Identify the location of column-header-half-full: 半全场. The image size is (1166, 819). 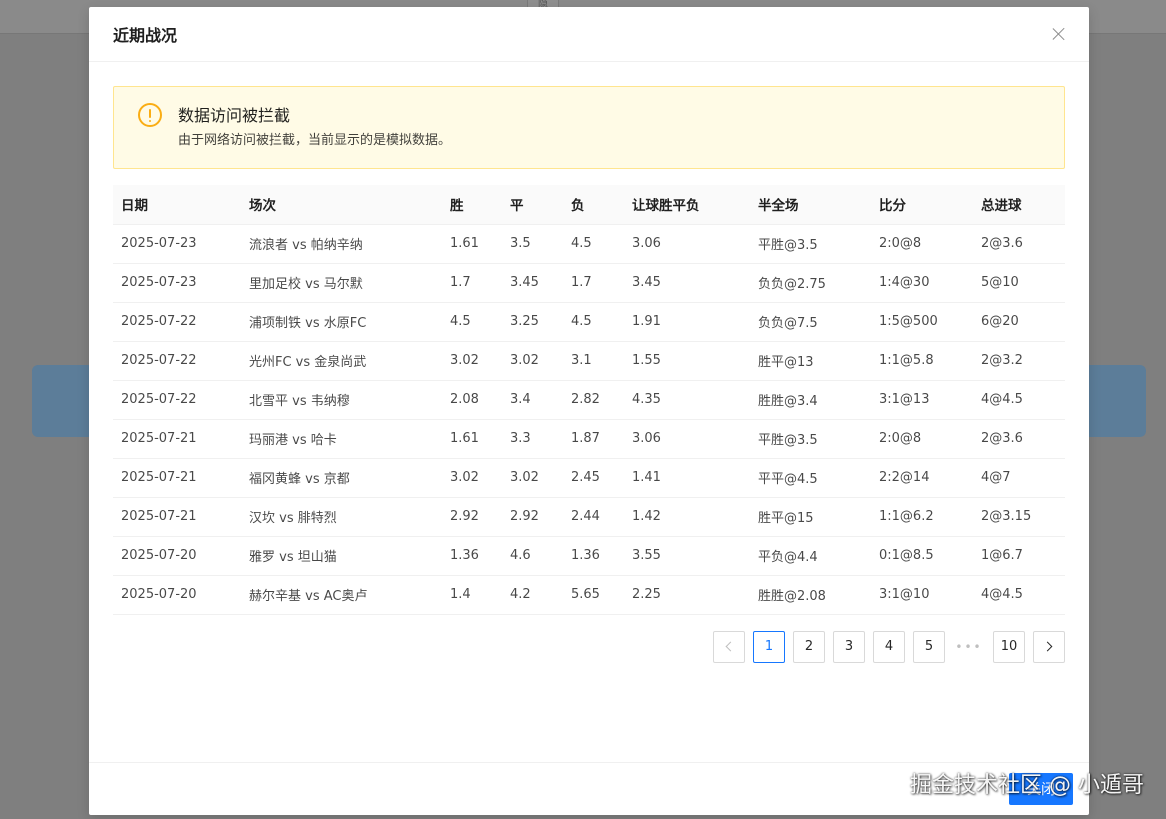
(810, 205).